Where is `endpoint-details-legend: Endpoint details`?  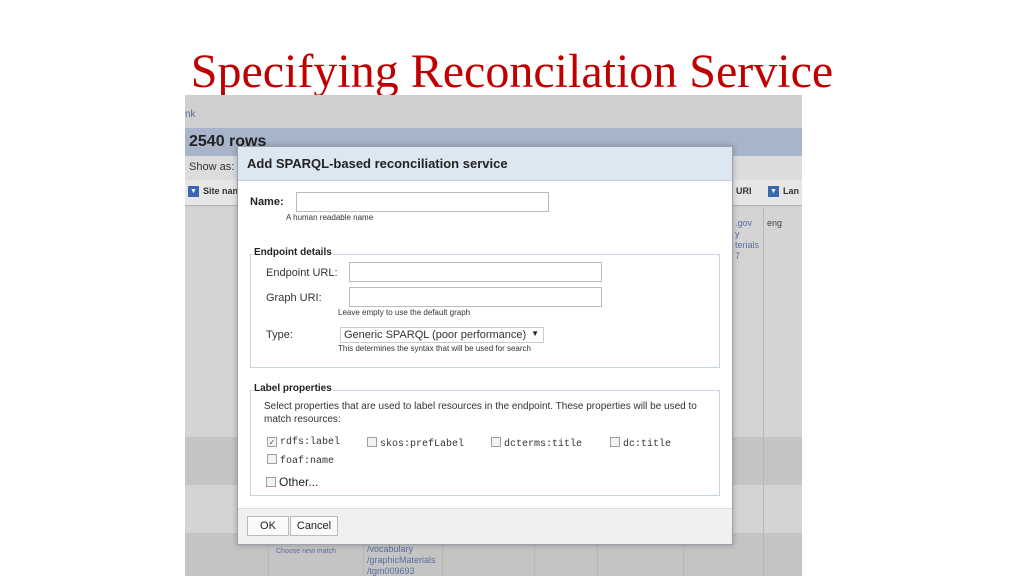 endpoint-details-legend: Endpoint details is located at coordinates (293, 252).